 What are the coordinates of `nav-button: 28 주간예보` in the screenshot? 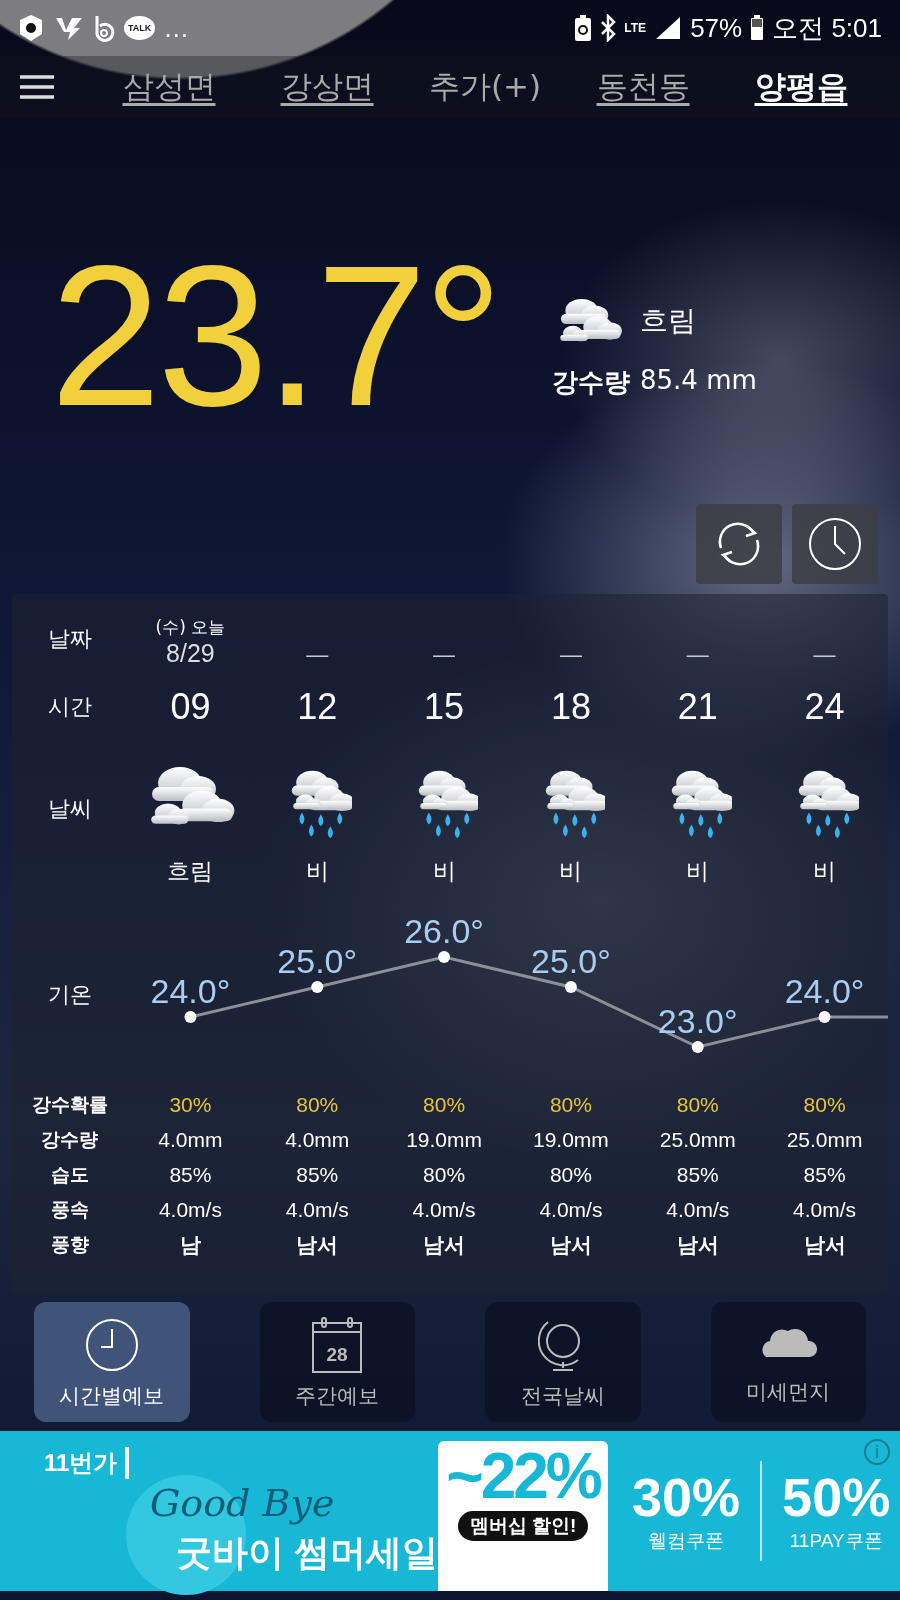 It's located at (337, 1362).